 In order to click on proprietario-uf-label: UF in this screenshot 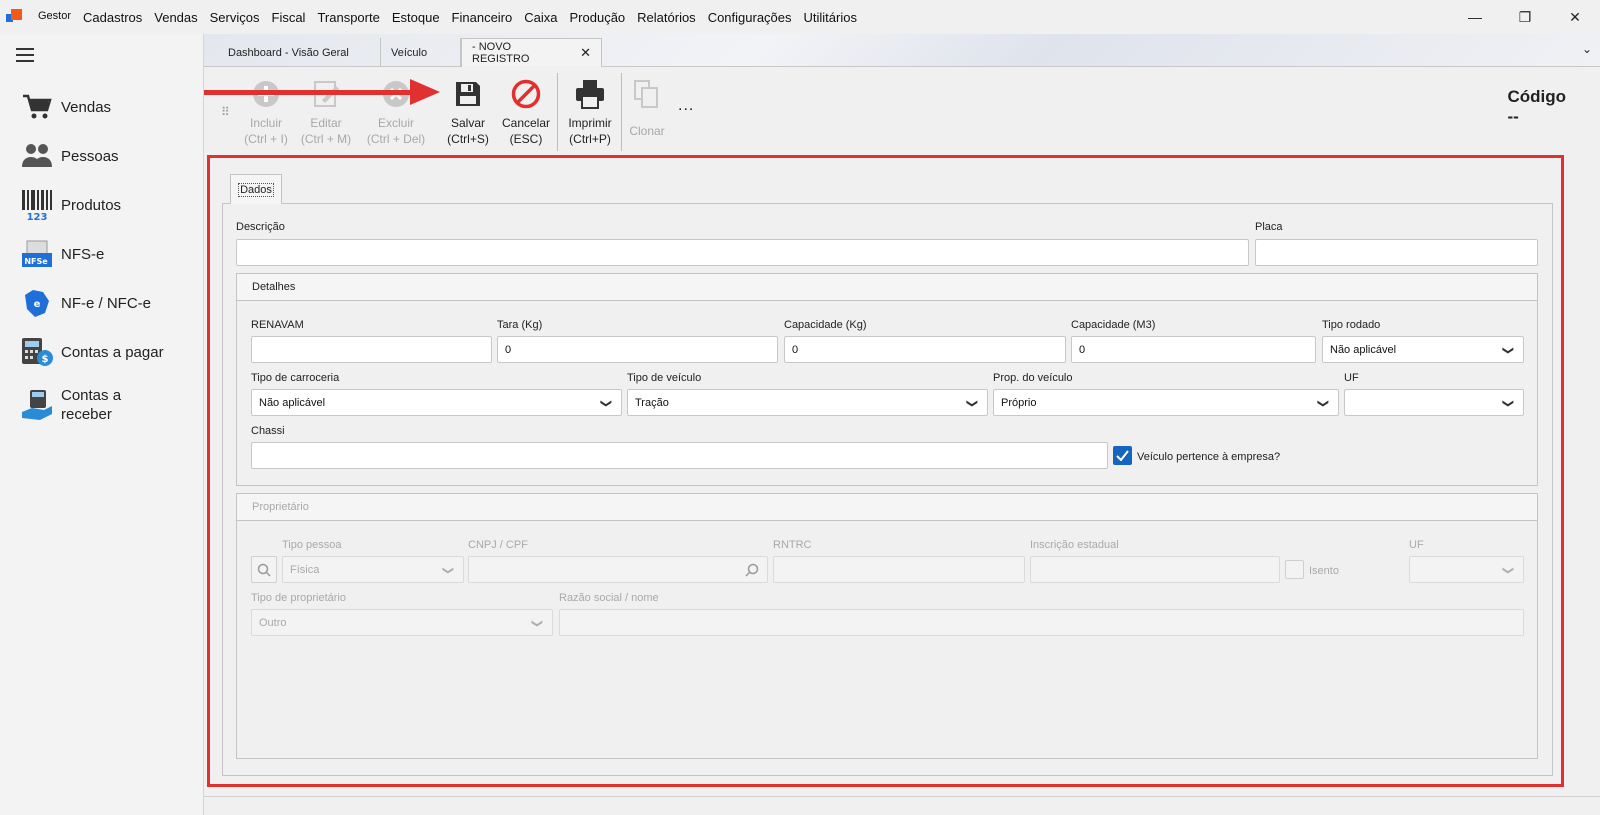, I will do `click(1416, 545)`.